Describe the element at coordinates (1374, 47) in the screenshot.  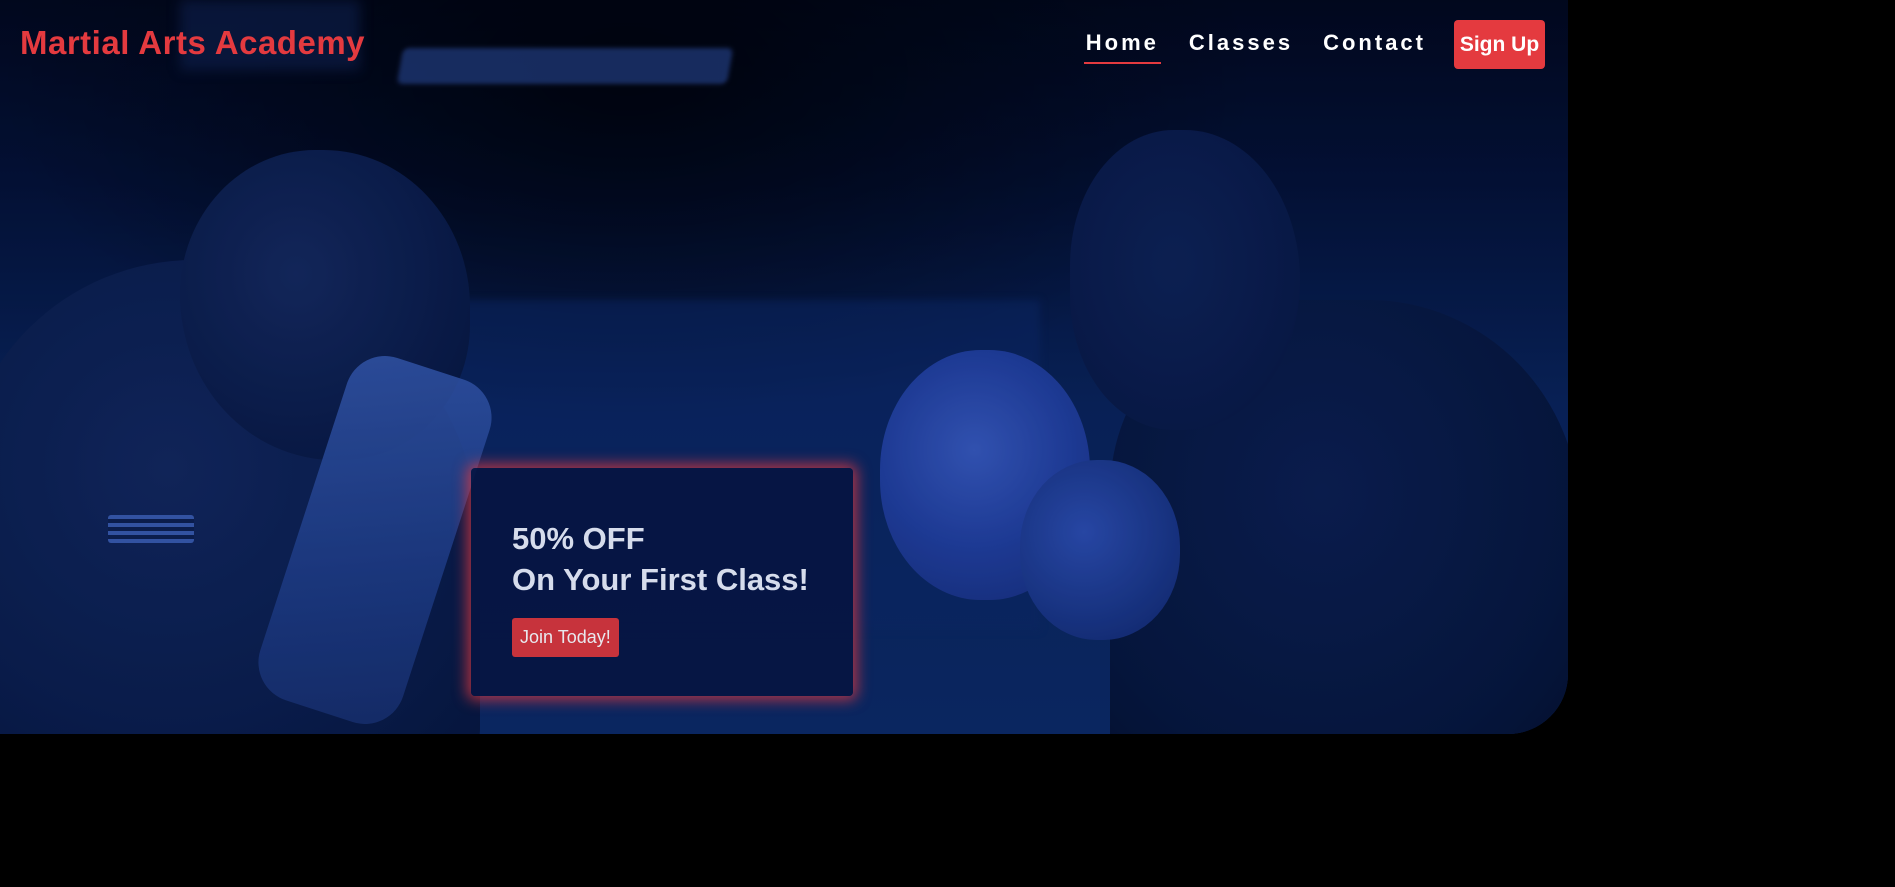
I see `nav-contact-link: Contact` at that location.